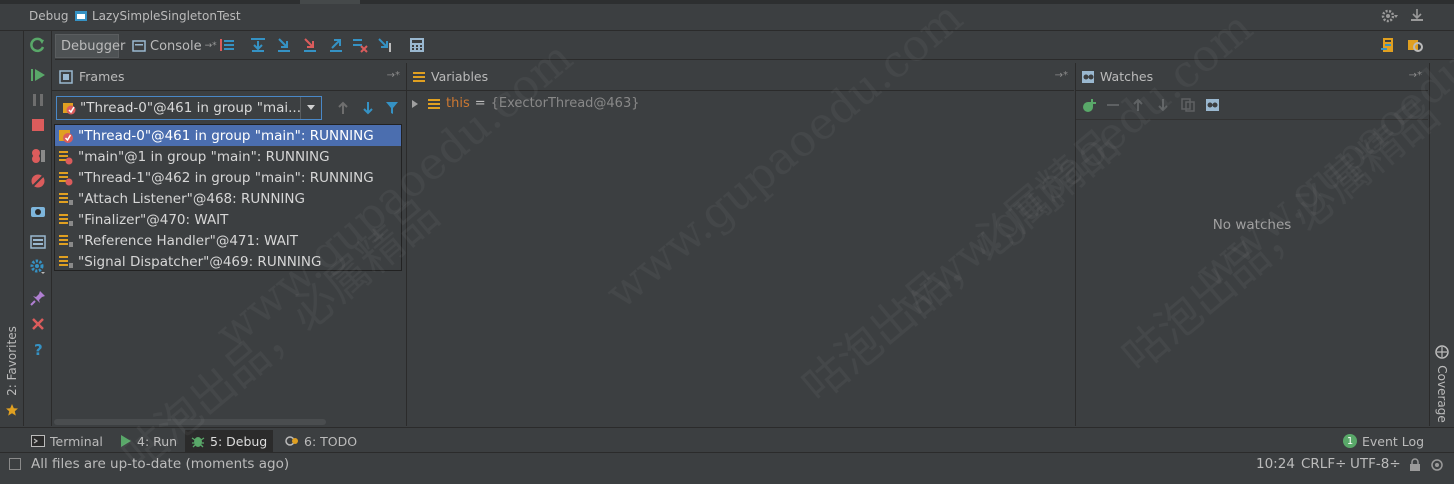  Describe the element at coordinates (1415, 45) in the screenshot. I see `layout-settings-icon` at that location.